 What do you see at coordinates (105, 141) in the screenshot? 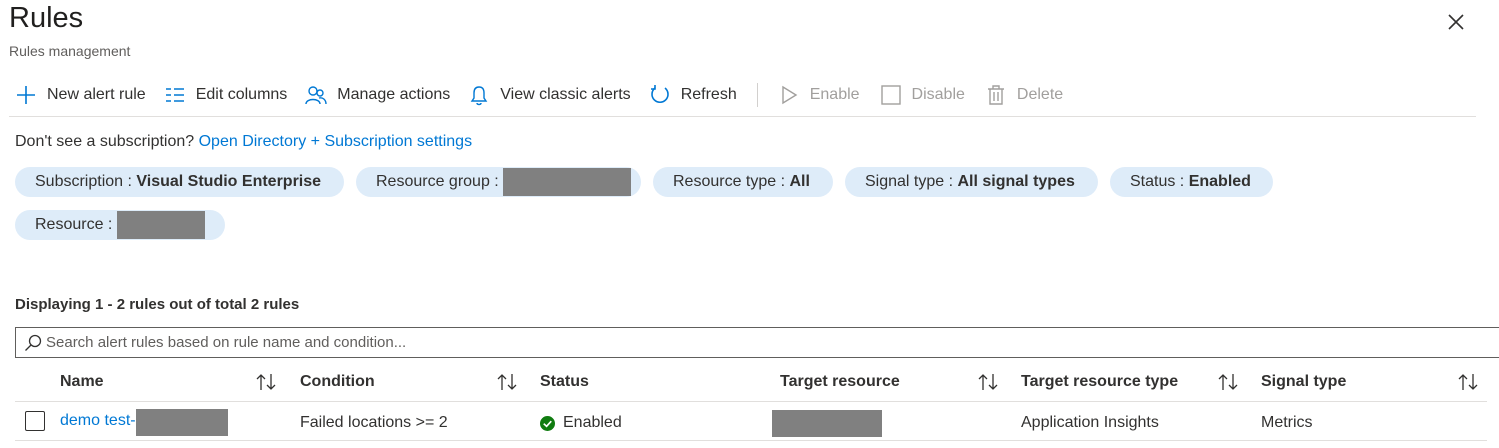
I see `subscription-note-text: Don't see a subscription?` at bounding box center [105, 141].